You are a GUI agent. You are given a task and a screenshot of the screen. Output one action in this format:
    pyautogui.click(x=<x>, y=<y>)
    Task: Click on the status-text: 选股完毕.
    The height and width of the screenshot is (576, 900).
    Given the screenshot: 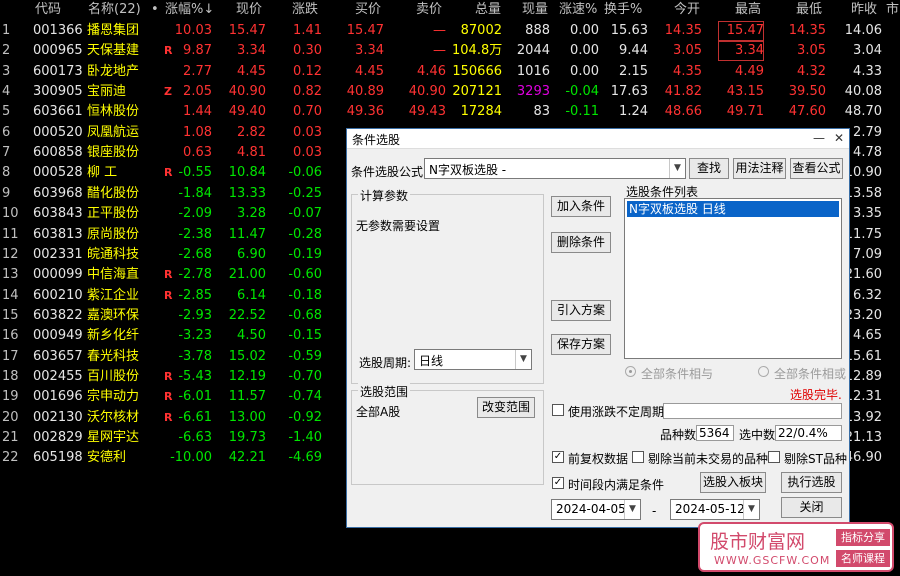 What is the action you would take?
    pyautogui.click(x=816, y=395)
    